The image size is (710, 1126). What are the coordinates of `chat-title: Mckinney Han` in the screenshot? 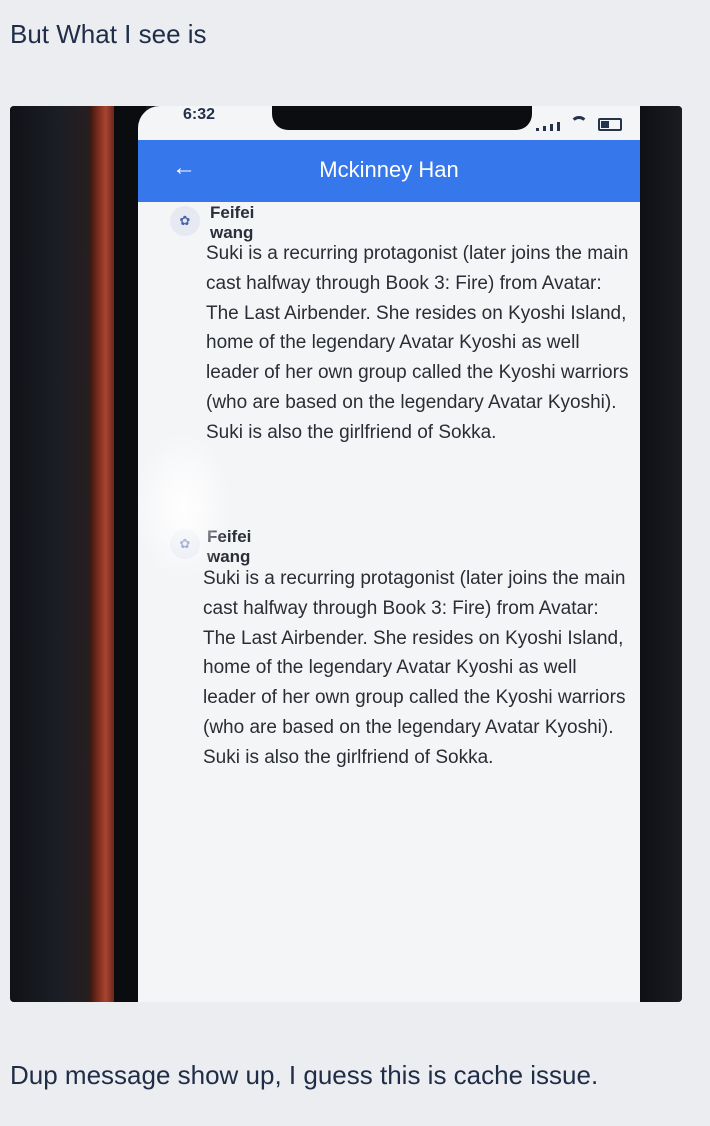 It's located at (389, 169).